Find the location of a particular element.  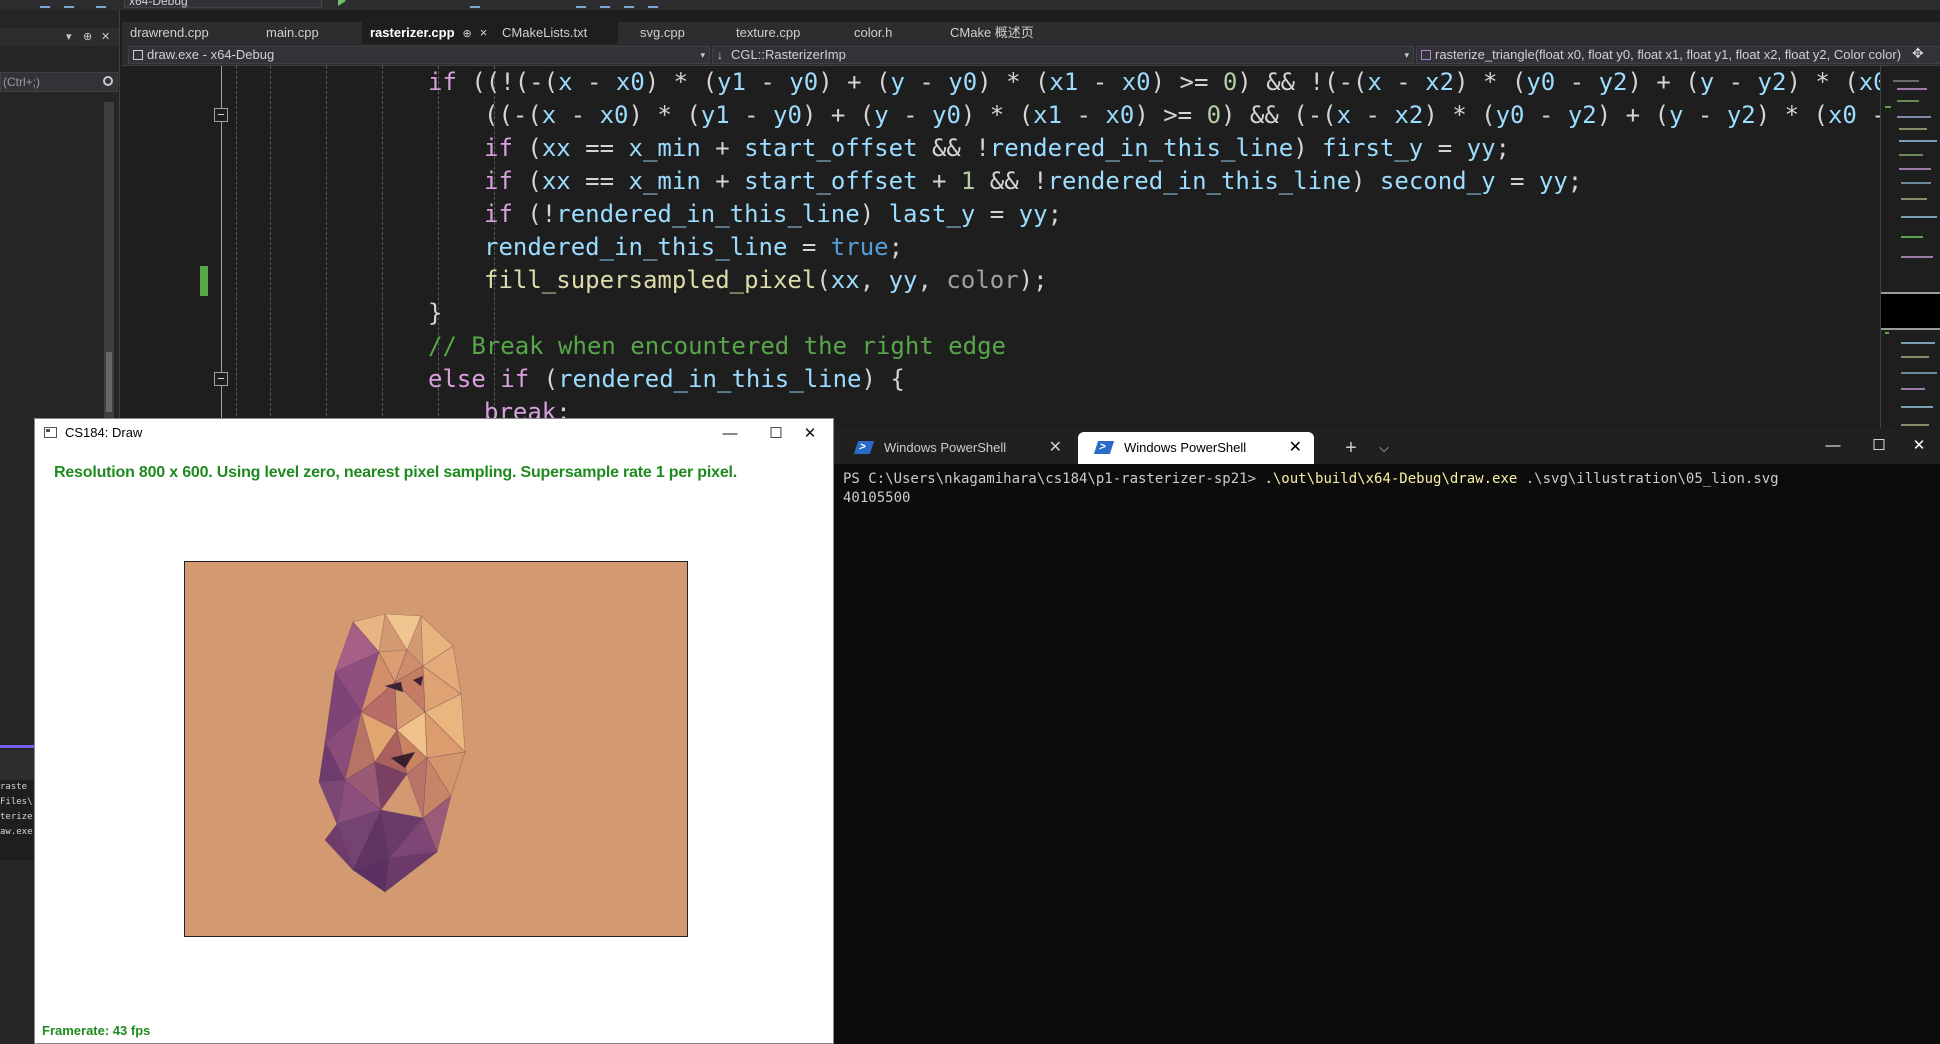

output-line: raste is located at coordinates (14, 787).